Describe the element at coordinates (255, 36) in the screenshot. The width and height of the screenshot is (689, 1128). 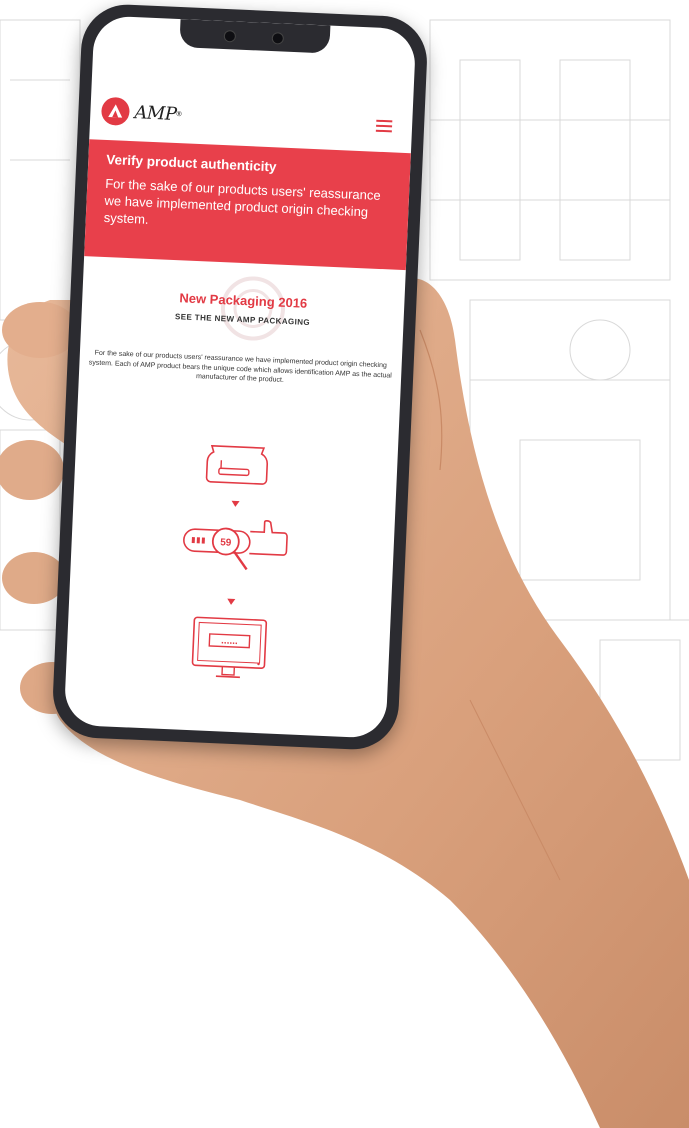
I see `phone-notch` at that location.